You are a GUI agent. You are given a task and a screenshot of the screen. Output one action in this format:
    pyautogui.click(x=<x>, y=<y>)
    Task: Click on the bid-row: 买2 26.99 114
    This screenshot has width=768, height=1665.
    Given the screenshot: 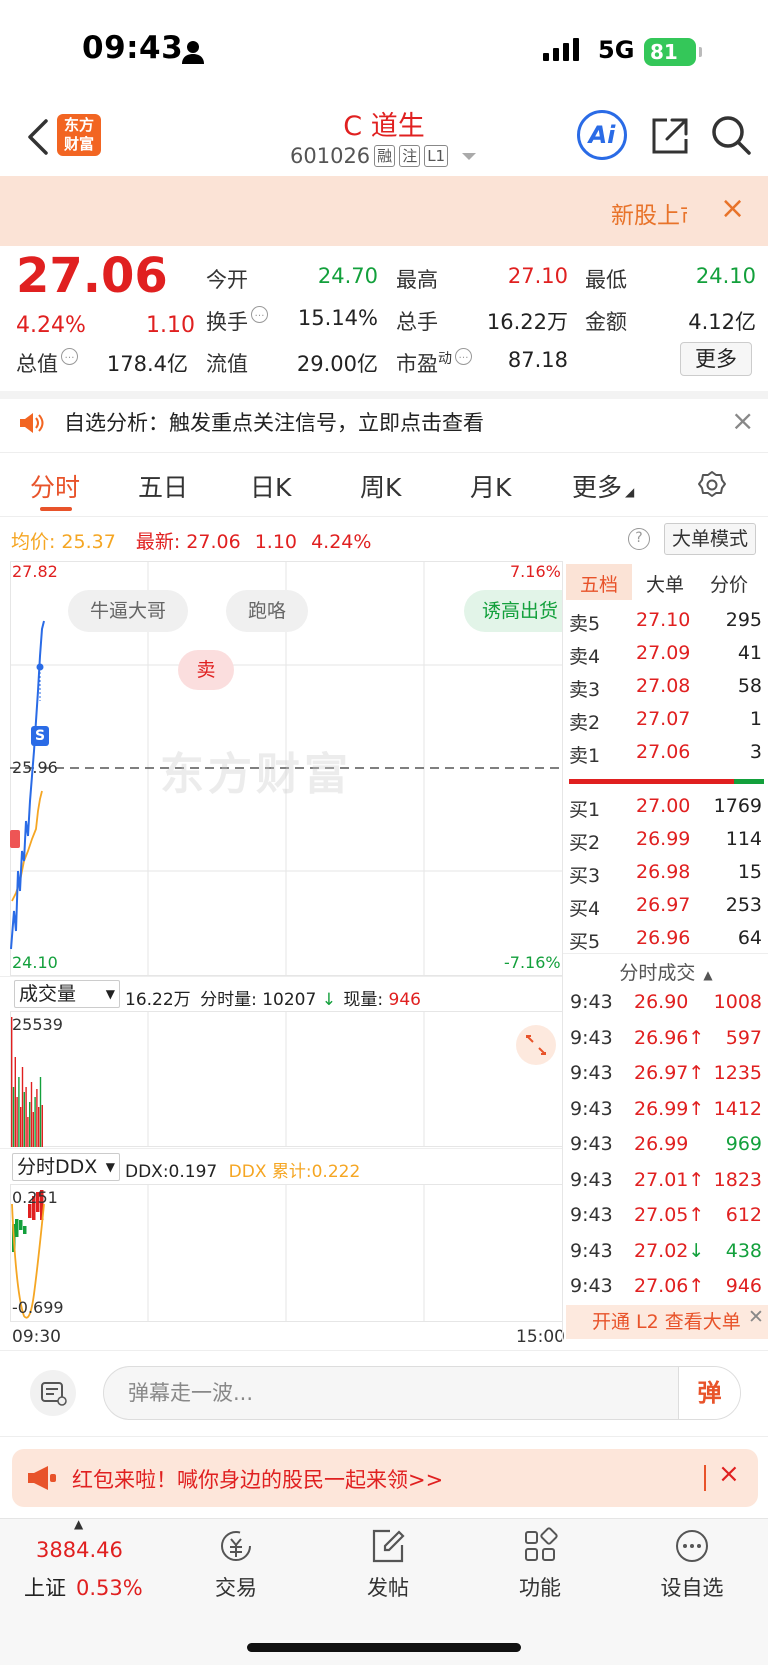 What is the action you would take?
    pyautogui.click(x=666, y=843)
    